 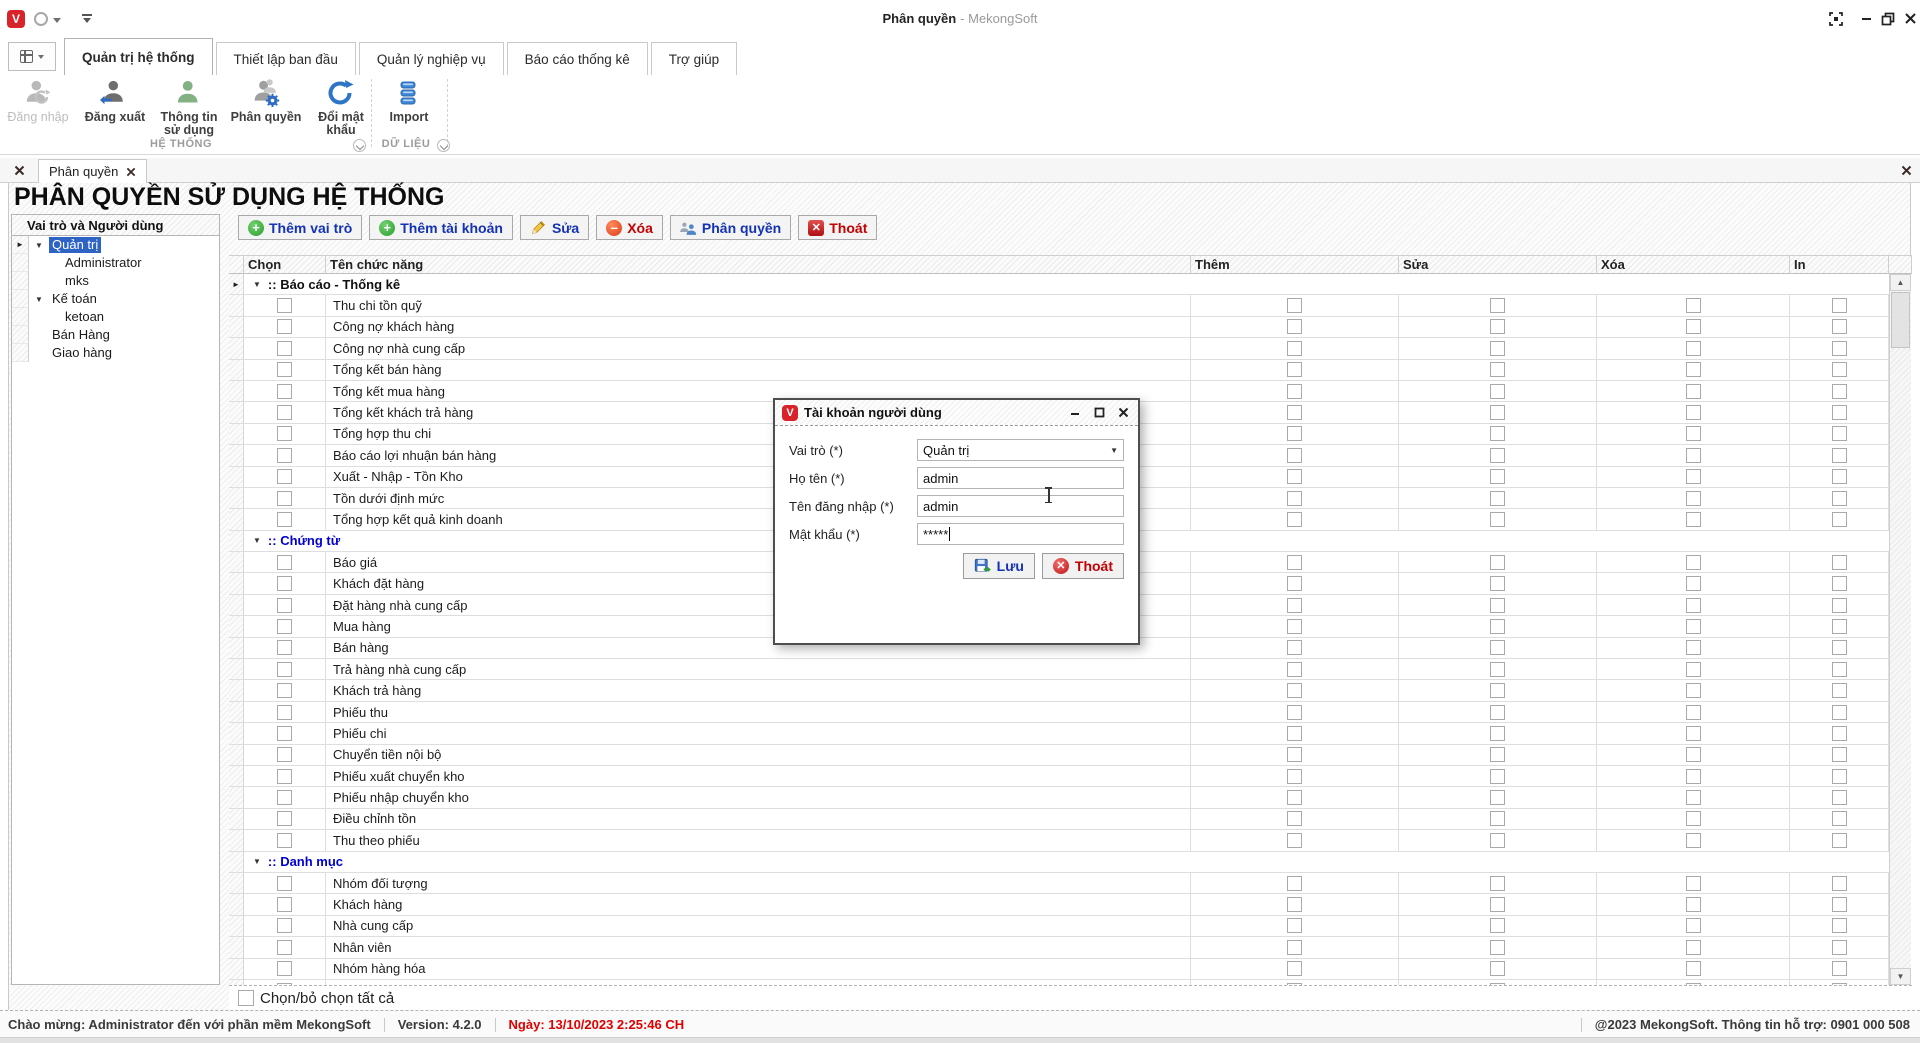 What do you see at coordinates (1075, 413) in the screenshot?
I see `dialog-minimize-icon` at bounding box center [1075, 413].